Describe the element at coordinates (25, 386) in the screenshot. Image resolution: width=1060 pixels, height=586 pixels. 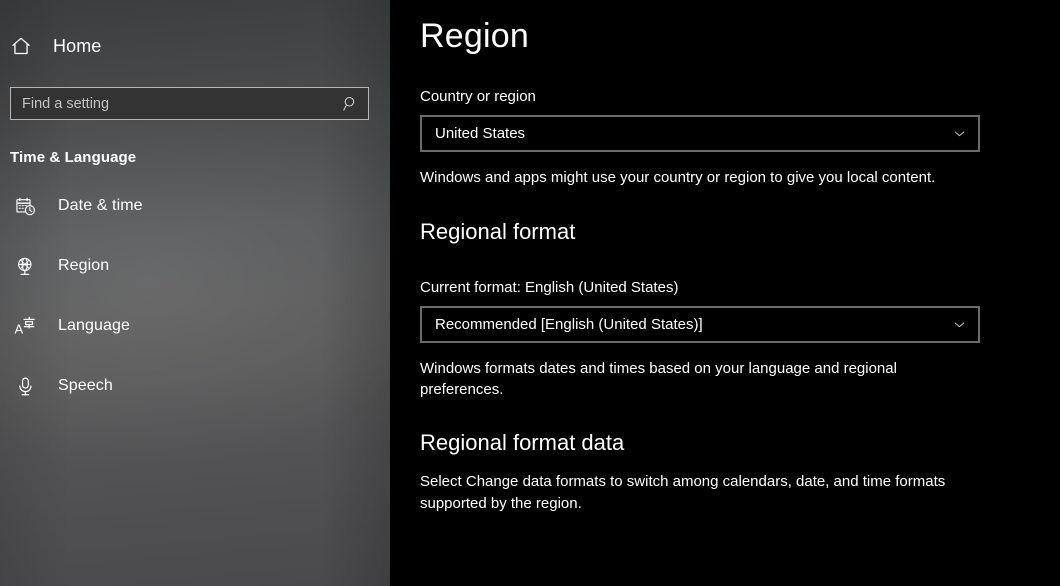
I see `microphone-icon` at that location.